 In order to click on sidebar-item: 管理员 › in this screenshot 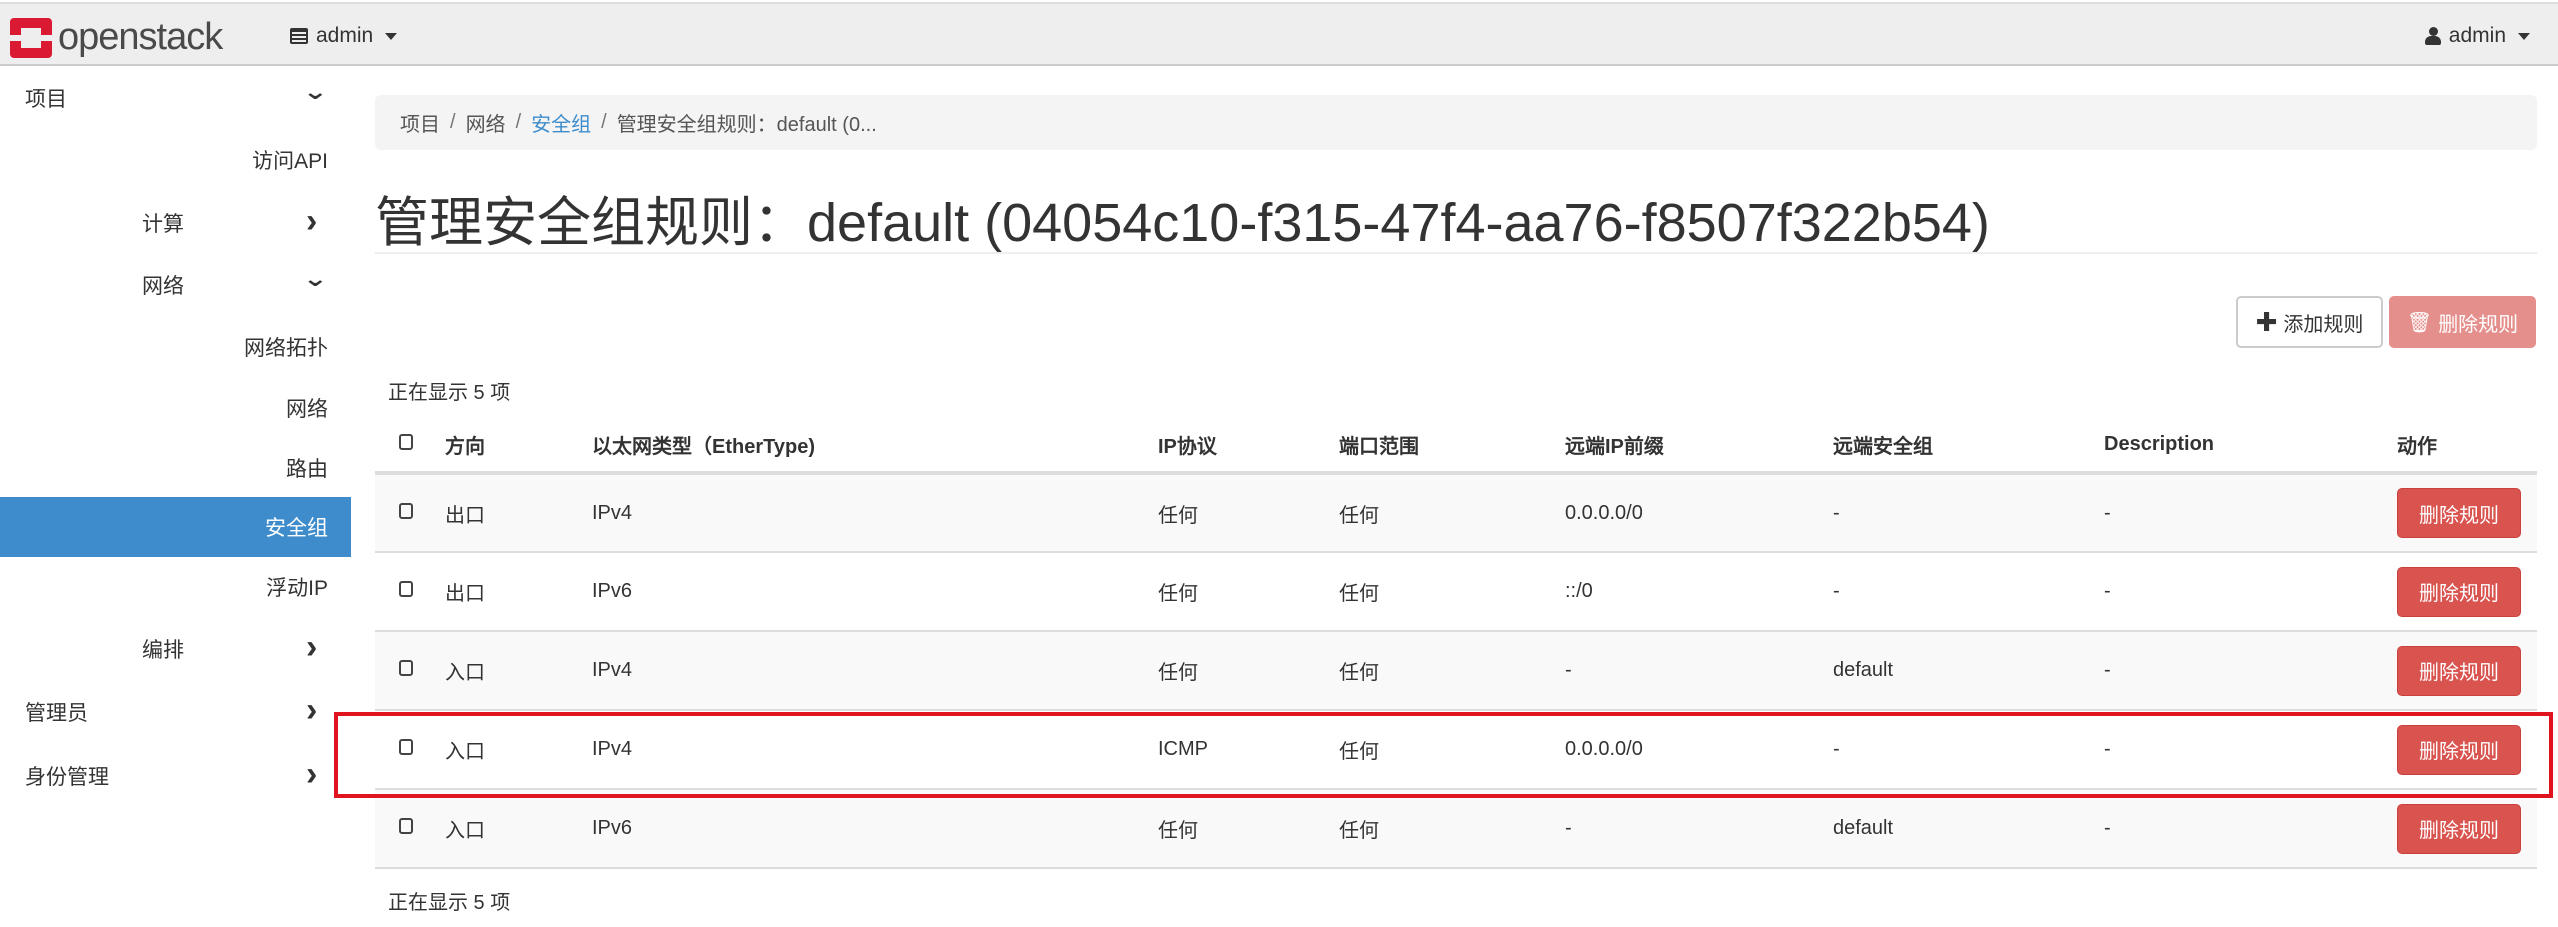, I will do `click(175, 712)`.